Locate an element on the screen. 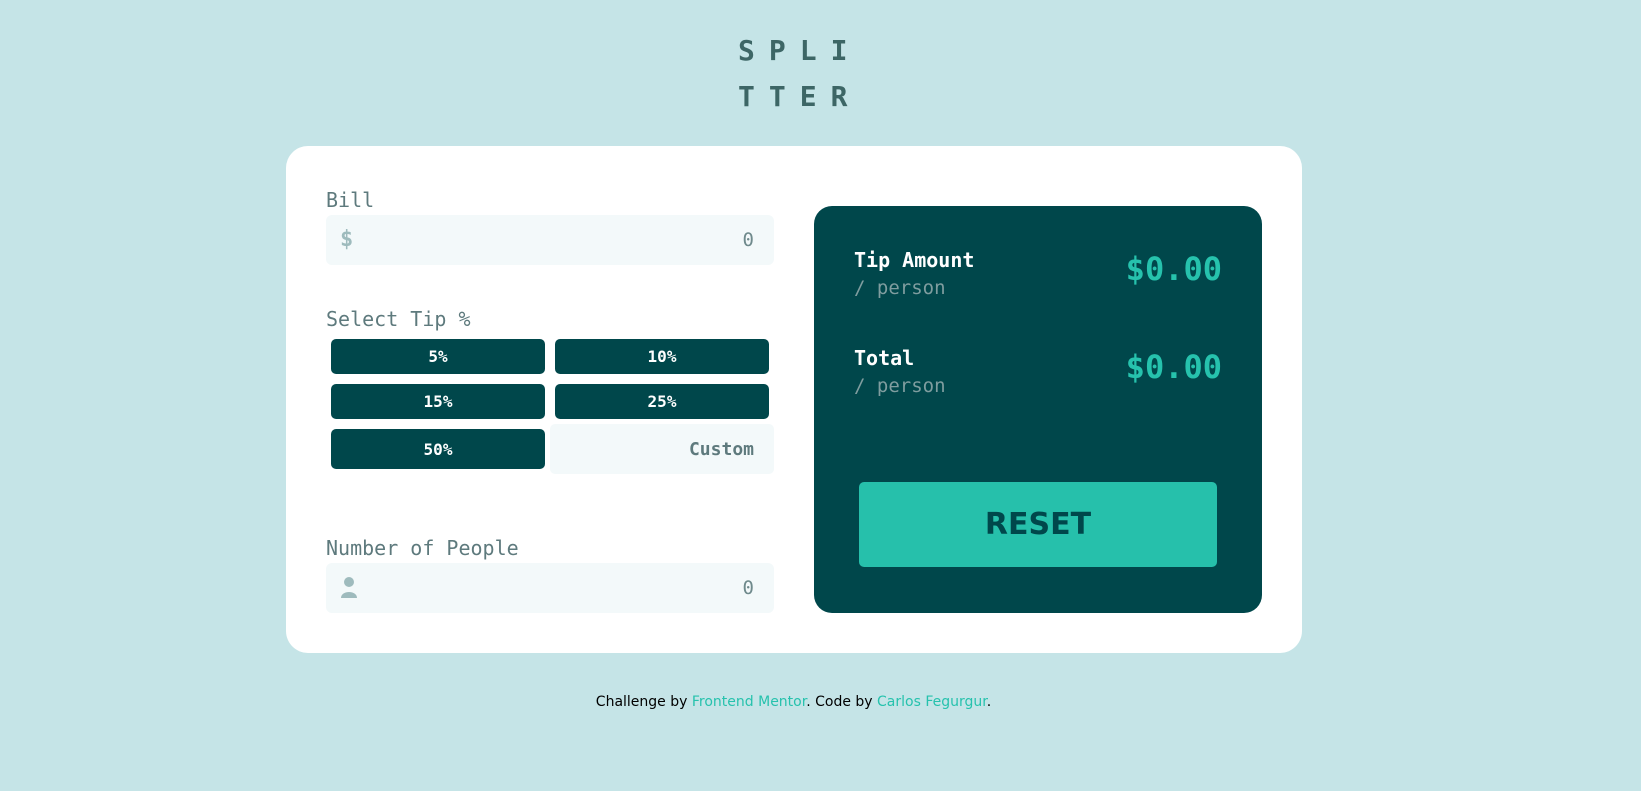 The height and width of the screenshot is (791, 1641). people-input is located at coordinates (550, 588).